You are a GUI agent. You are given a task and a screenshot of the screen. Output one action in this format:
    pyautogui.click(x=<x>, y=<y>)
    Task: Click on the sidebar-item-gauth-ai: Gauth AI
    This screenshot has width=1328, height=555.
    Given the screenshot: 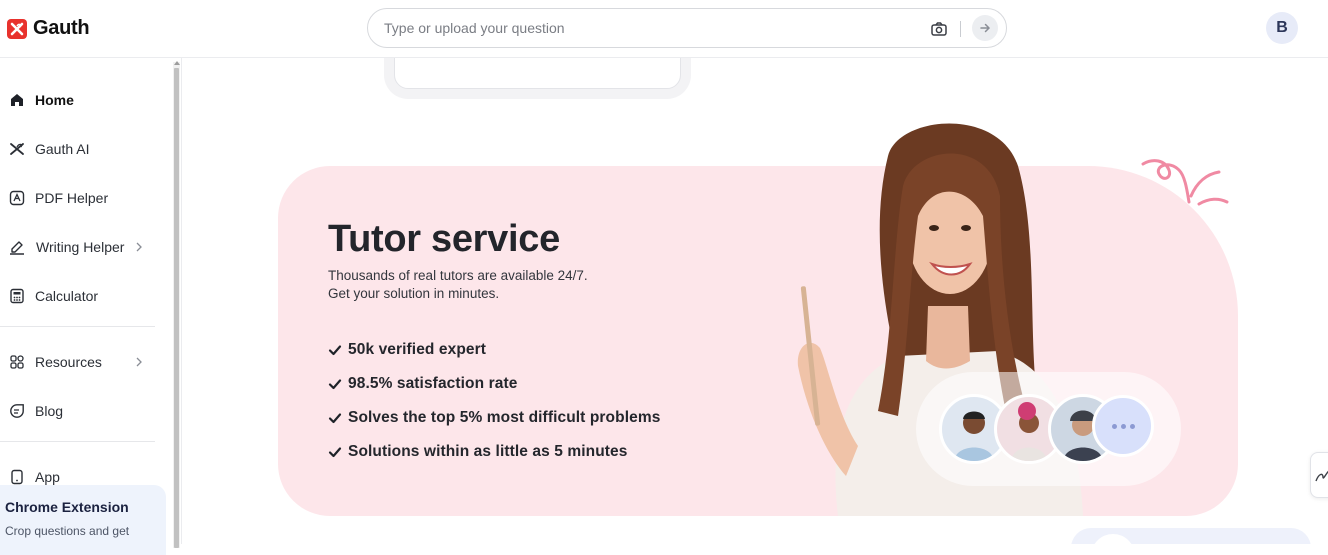 What is the action you would take?
    pyautogui.click(x=80, y=149)
    